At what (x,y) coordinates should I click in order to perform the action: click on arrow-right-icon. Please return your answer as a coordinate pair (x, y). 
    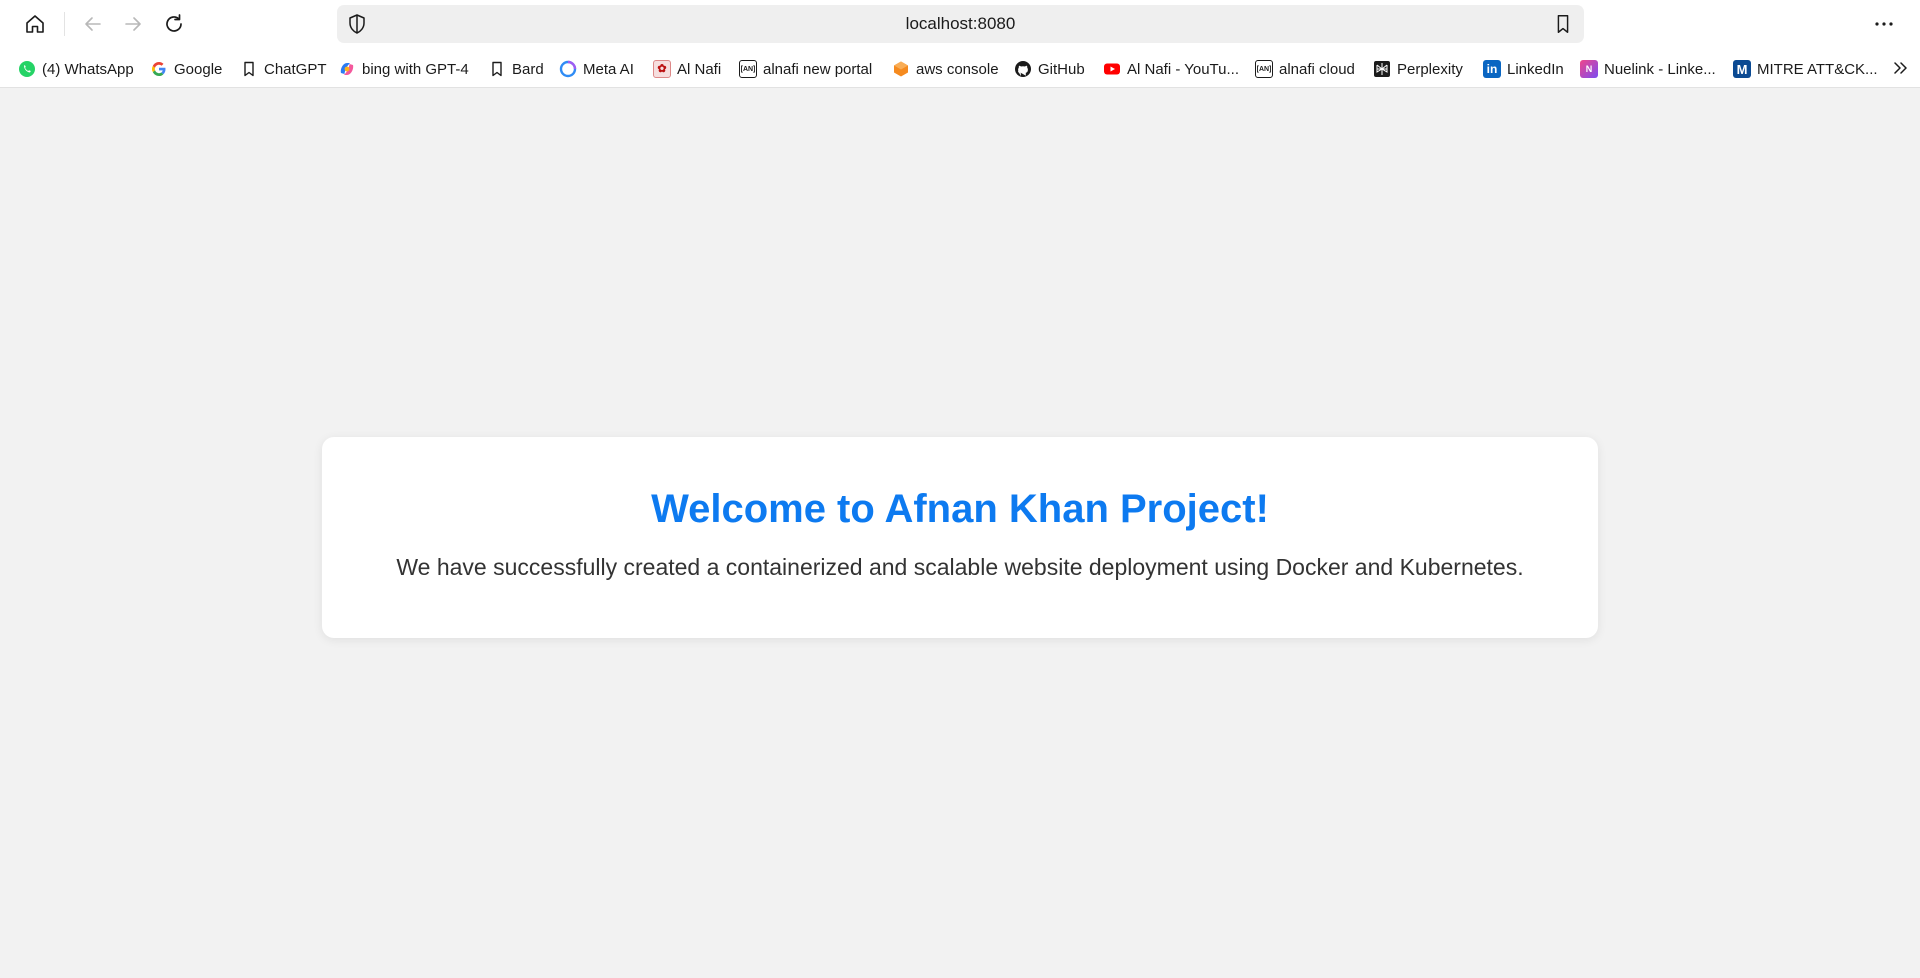
    Looking at the image, I should click on (133, 24).